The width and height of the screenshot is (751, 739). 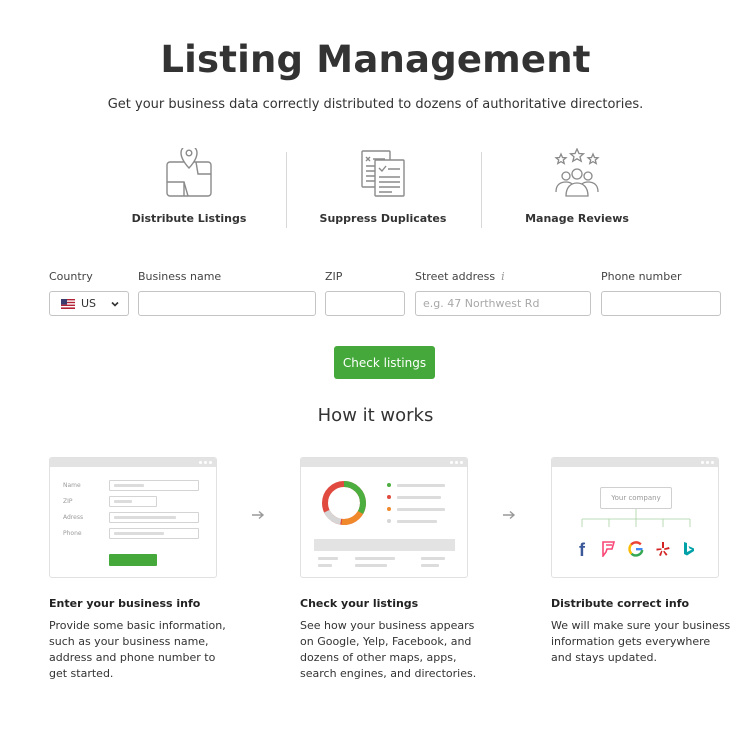 I want to click on feature-suppress-duplicates: Suppress Duplicates, so click(x=383, y=189).